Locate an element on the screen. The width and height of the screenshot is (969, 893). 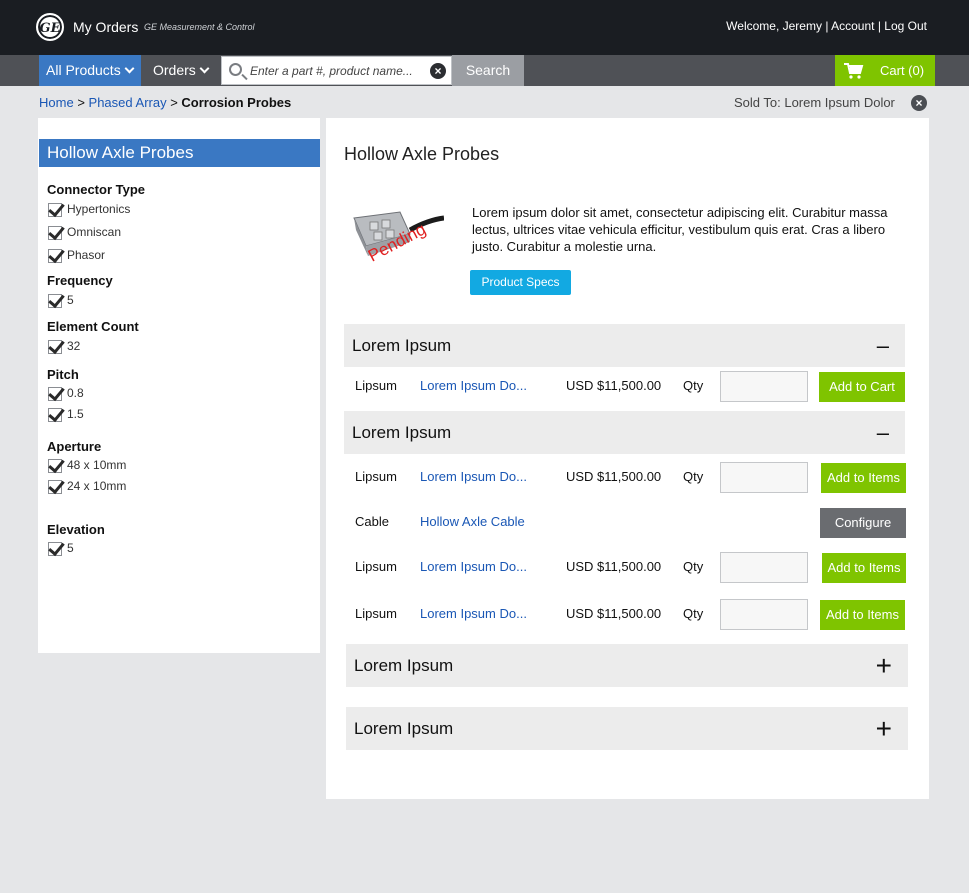
filter-option: Phasor is located at coordinates (76, 255).